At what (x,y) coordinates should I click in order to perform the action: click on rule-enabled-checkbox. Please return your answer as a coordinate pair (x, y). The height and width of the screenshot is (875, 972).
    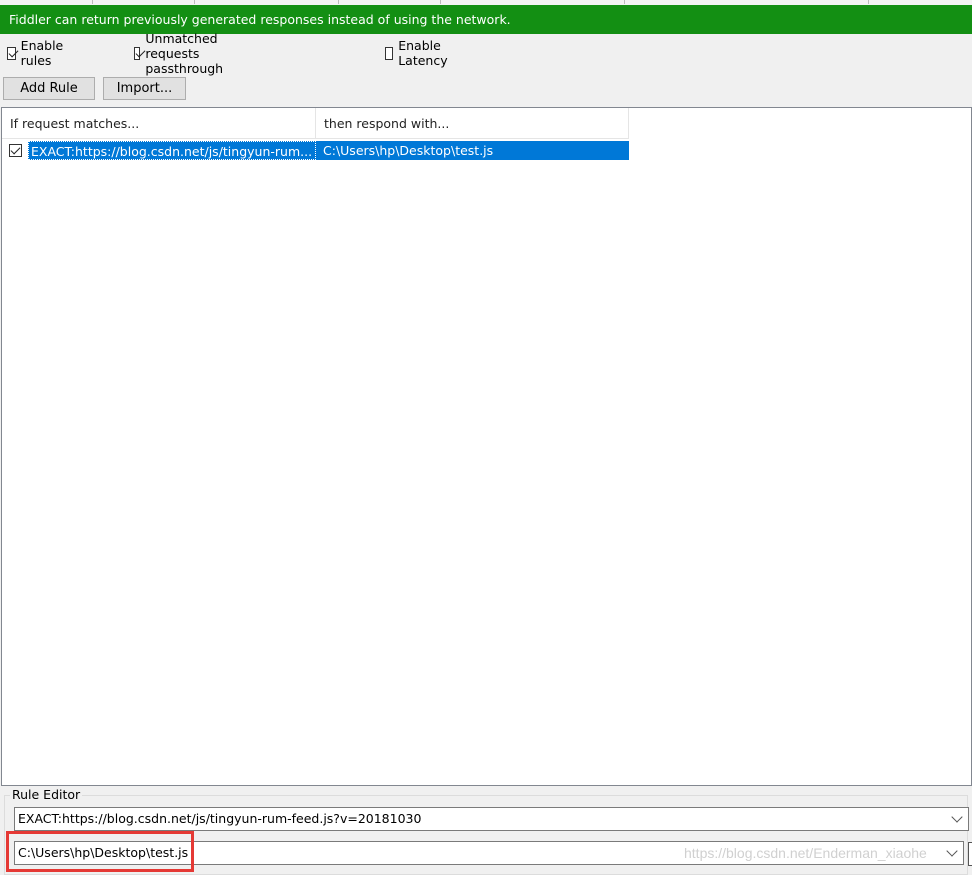
    Looking at the image, I should click on (15, 150).